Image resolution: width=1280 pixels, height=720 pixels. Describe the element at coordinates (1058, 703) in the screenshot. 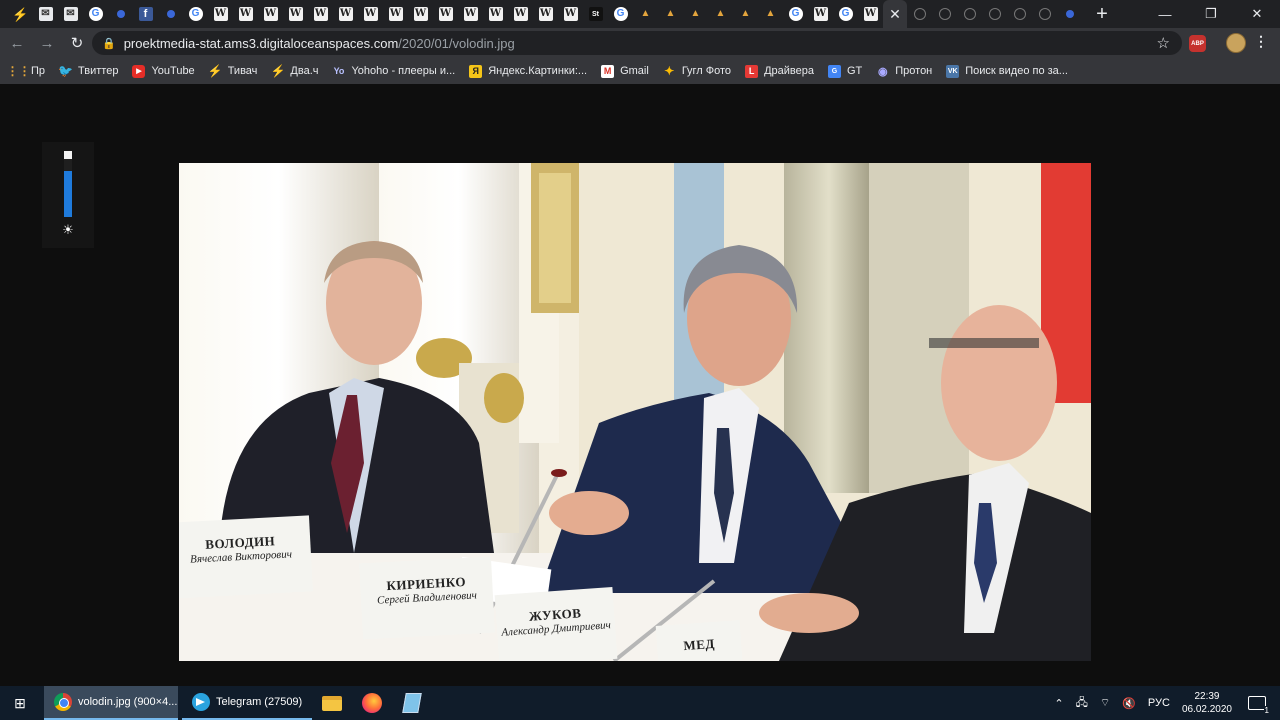

I see `show-hidden-icons-chevron-icon: ⌃` at that location.